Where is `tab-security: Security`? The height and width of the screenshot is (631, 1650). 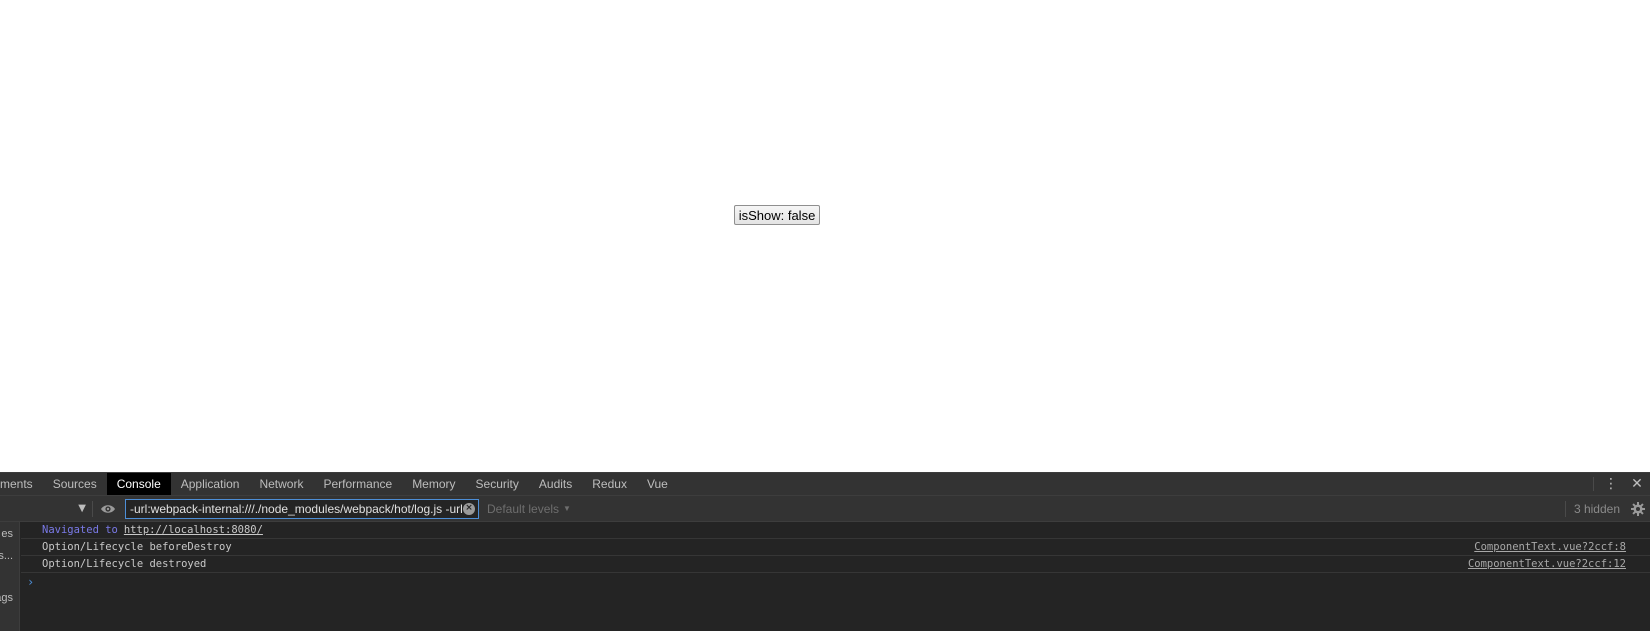 tab-security: Security is located at coordinates (497, 484).